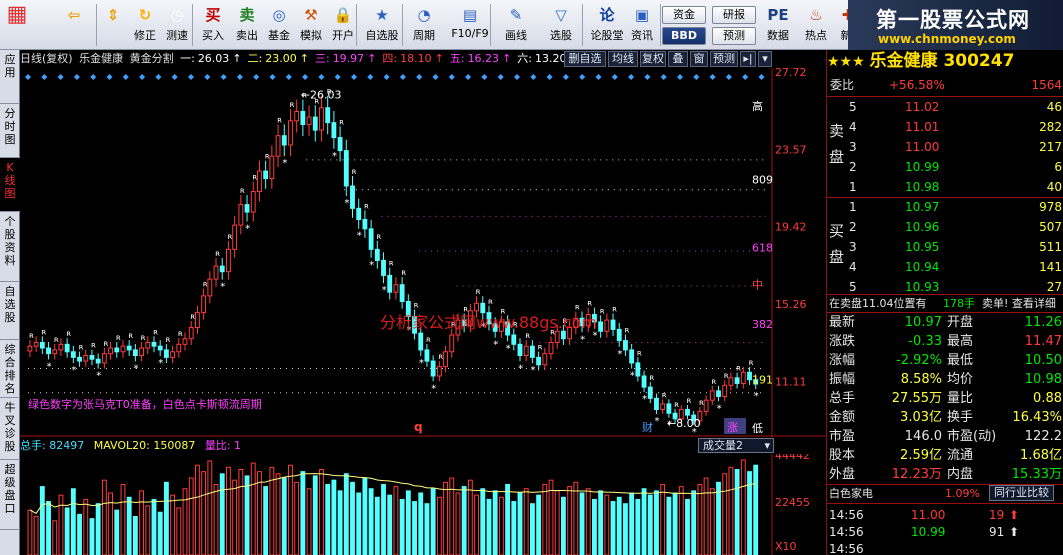  I want to click on pen-icon: ✎, so click(516, 15).